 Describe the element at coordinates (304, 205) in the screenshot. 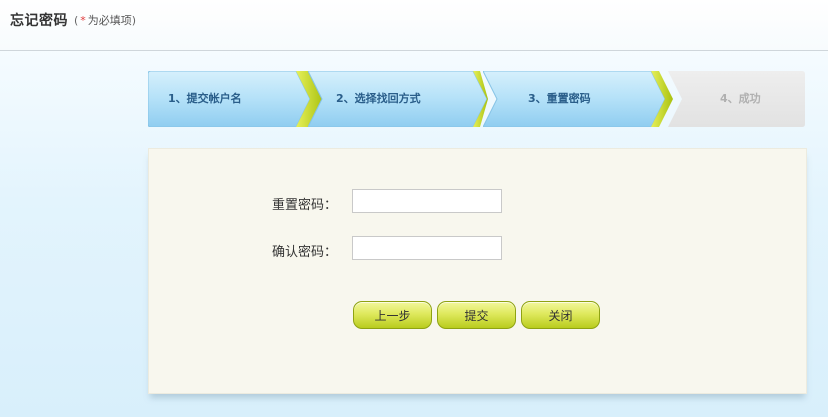

I see `reset-password-label: 重置密码：` at that location.